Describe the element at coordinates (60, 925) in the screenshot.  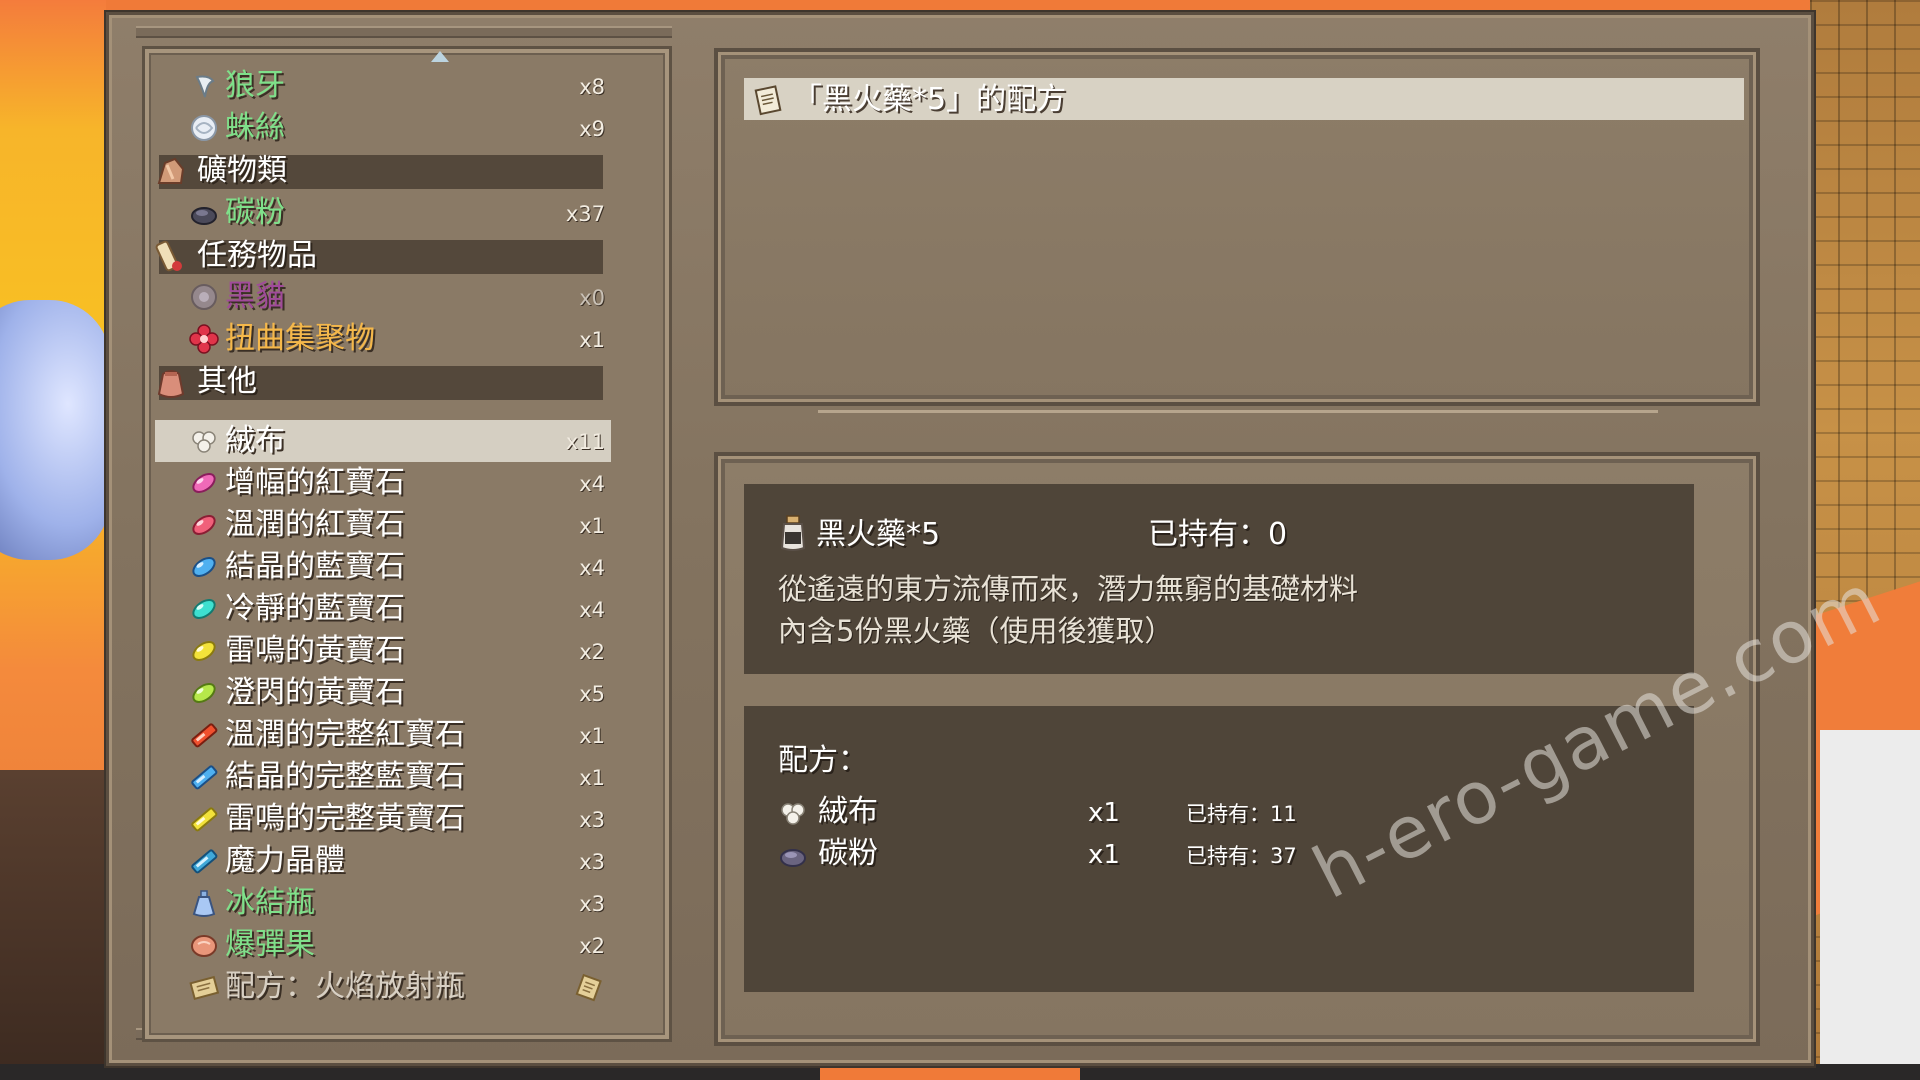
I see `desk-photo` at that location.